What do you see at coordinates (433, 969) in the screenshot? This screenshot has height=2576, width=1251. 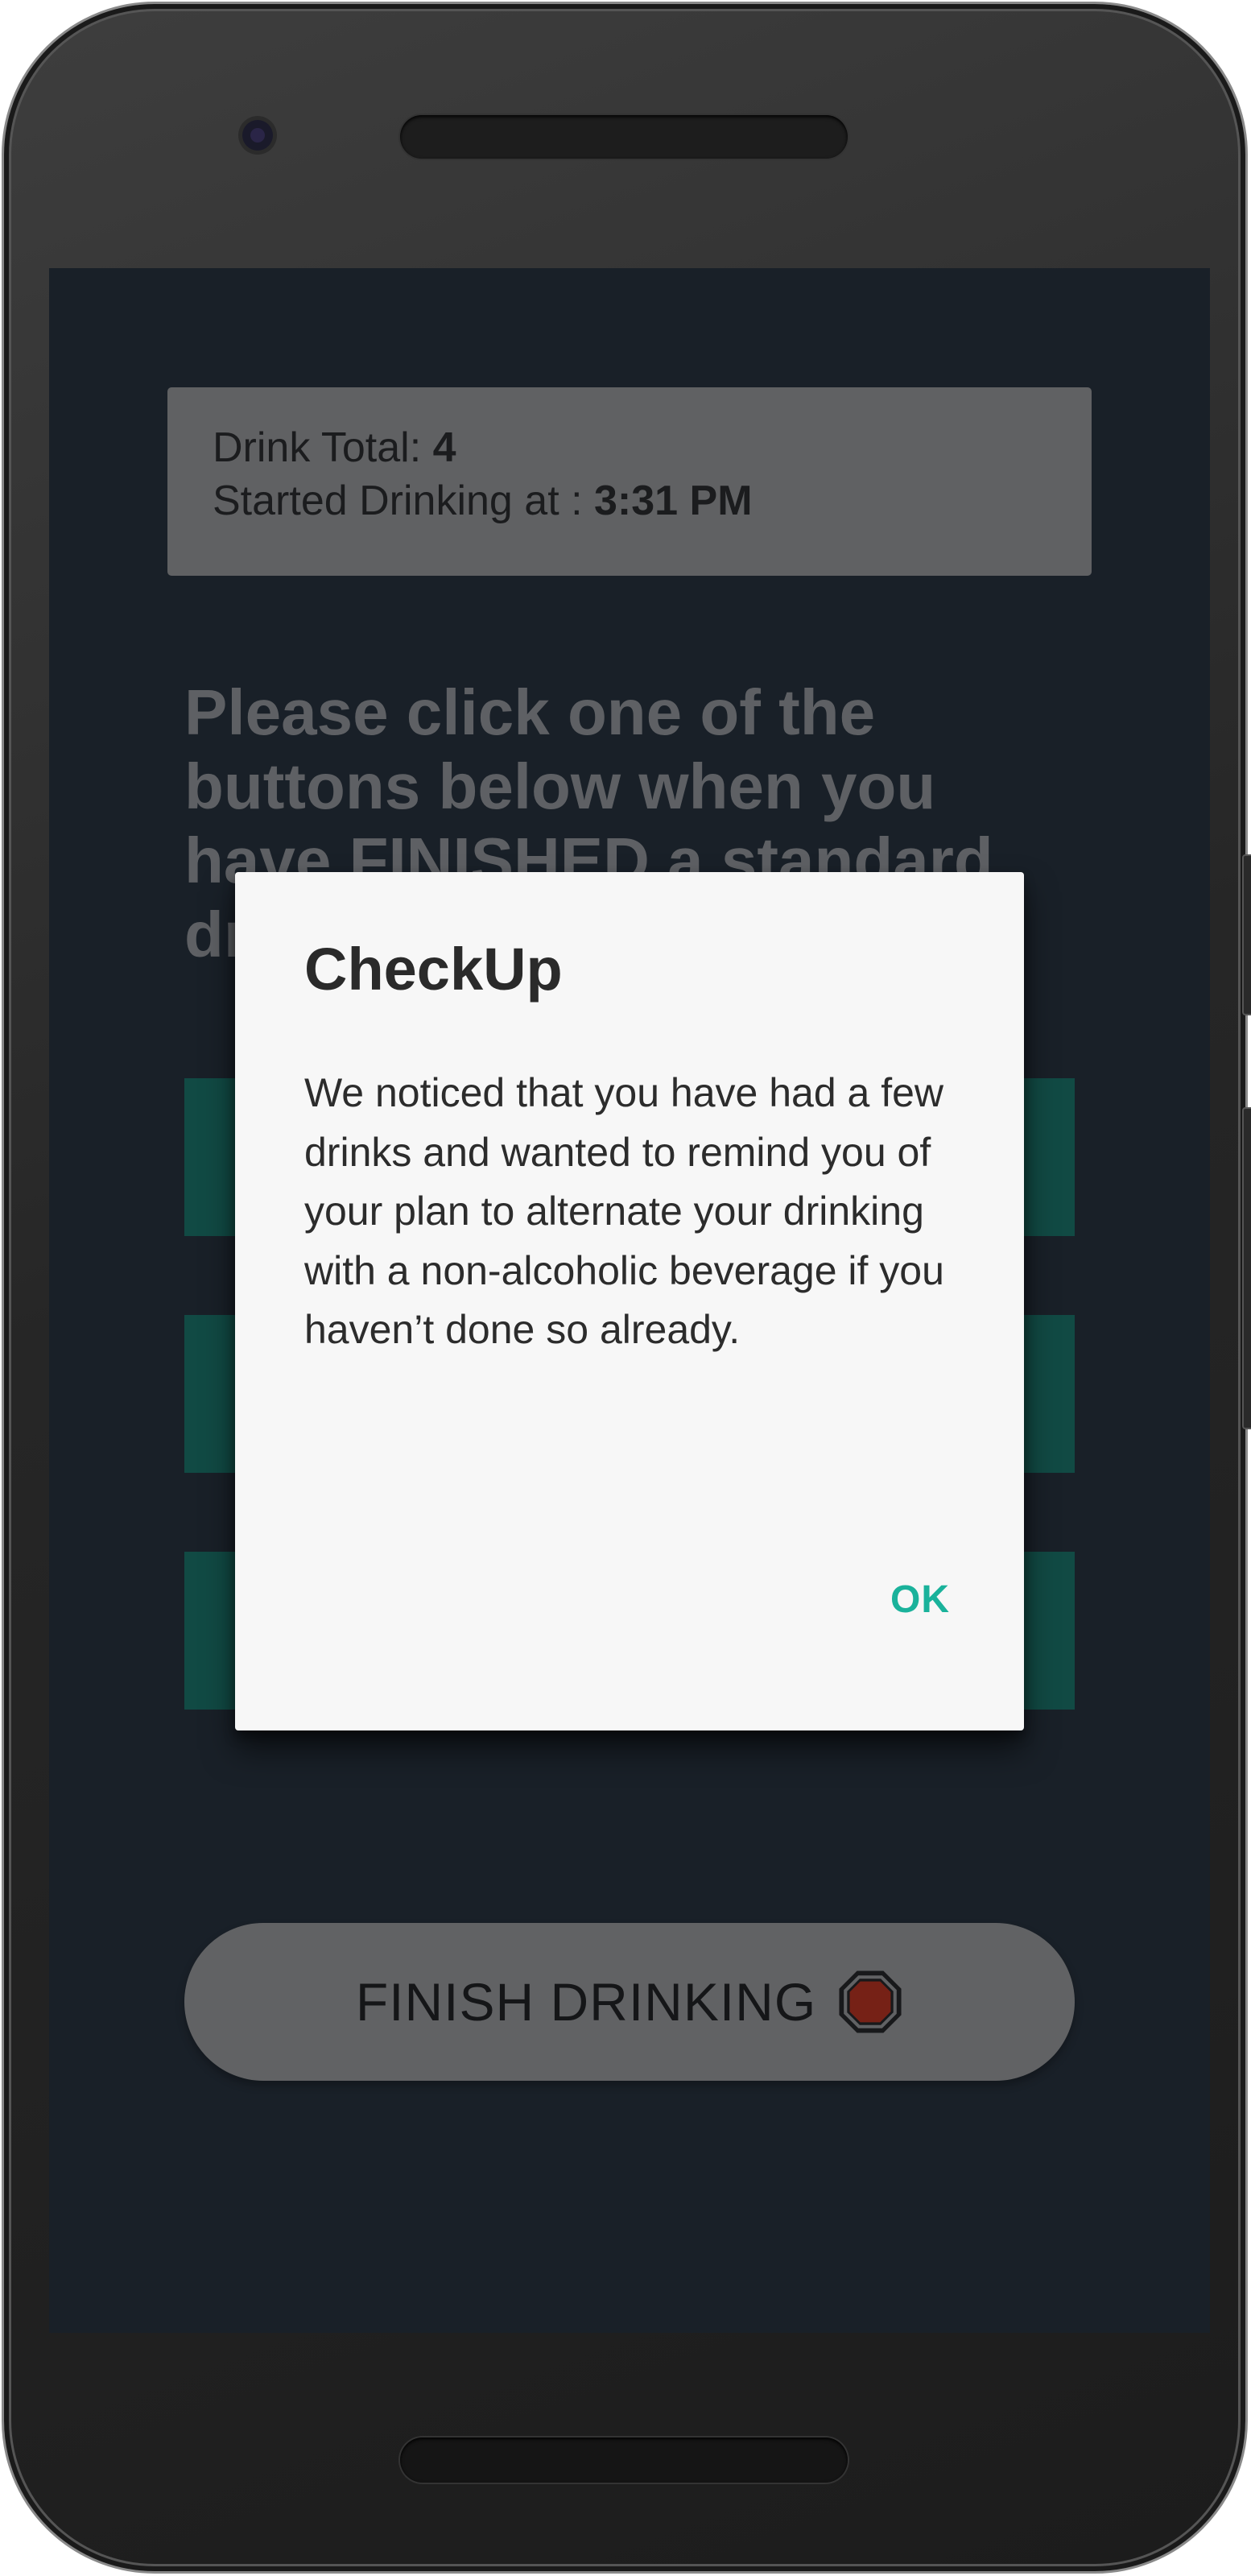 I see `dialog-title: CheckUp` at bounding box center [433, 969].